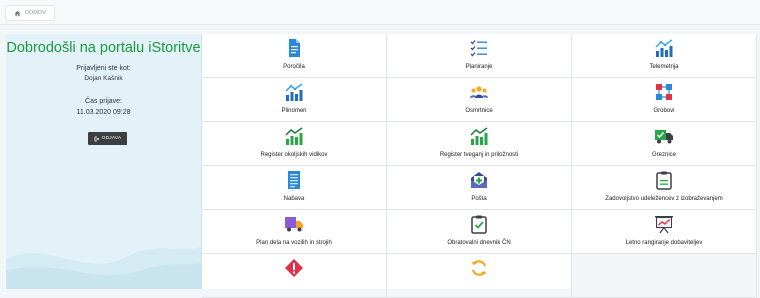 The image size is (760, 298). Describe the element at coordinates (294, 268) in the screenshot. I see `warning-icon` at that location.